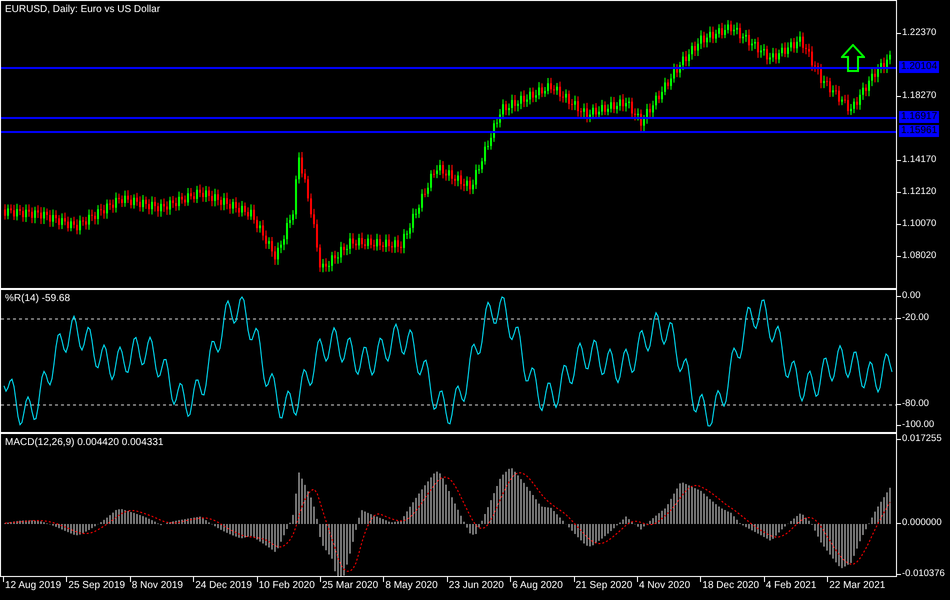 This screenshot has width=950, height=600. I want to click on indicator-title: %R(14) -59.68, so click(37, 299).